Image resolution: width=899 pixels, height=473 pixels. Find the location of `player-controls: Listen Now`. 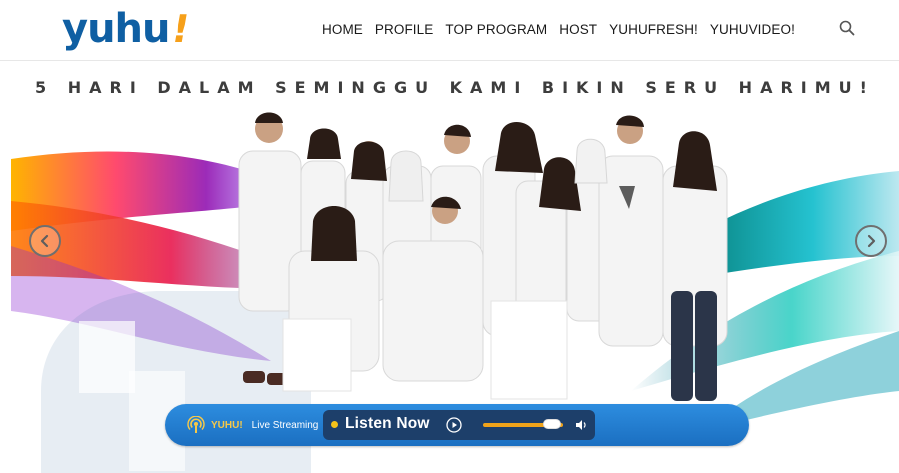

player-controls: Listen Now is located at coordinates (459, 425).